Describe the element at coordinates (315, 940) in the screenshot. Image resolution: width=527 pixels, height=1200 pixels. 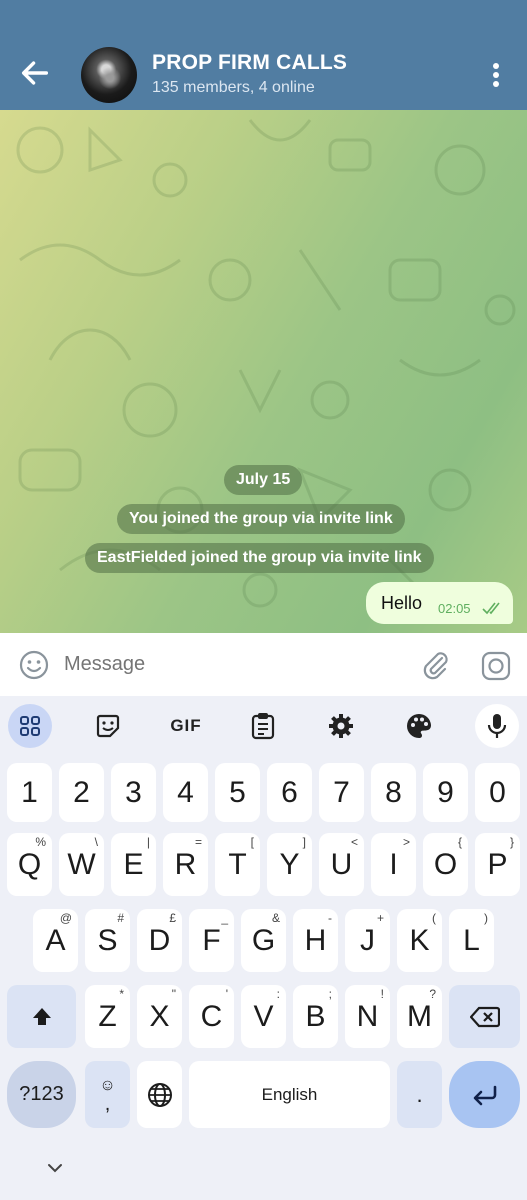
I see `key-h: H-` at that location.